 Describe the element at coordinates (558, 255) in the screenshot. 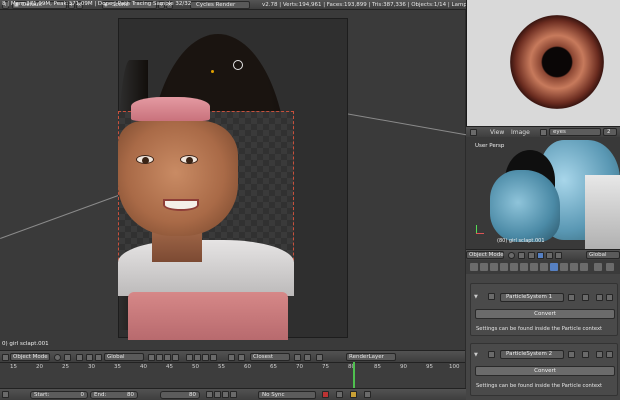

I see `scale-icon` at that location.